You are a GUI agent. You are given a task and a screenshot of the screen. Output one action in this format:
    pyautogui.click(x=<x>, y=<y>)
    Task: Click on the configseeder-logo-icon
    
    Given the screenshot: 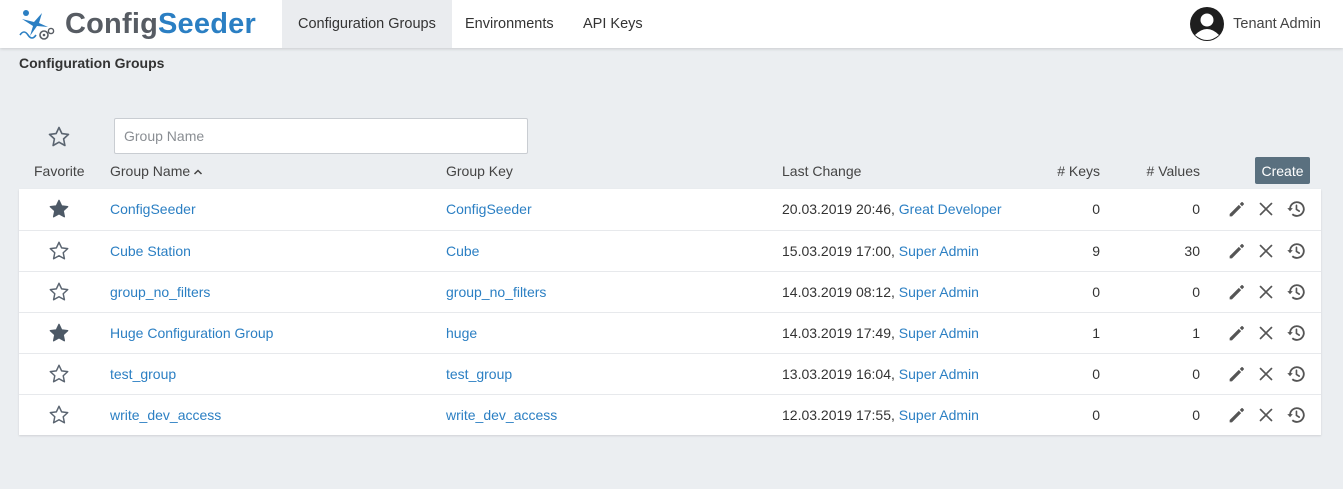 What is the action you would take?
    pyautogui.click(x=37, y=25)
    